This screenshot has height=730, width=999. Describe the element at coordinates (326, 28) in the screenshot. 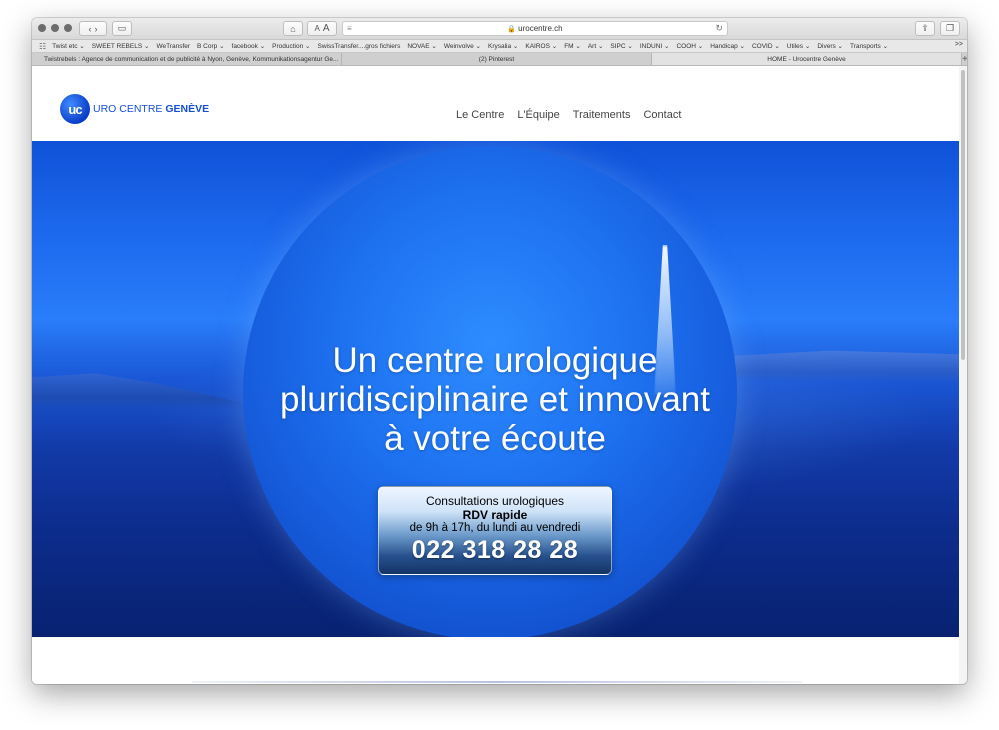

I see `text-larger-icon: A` at that location.